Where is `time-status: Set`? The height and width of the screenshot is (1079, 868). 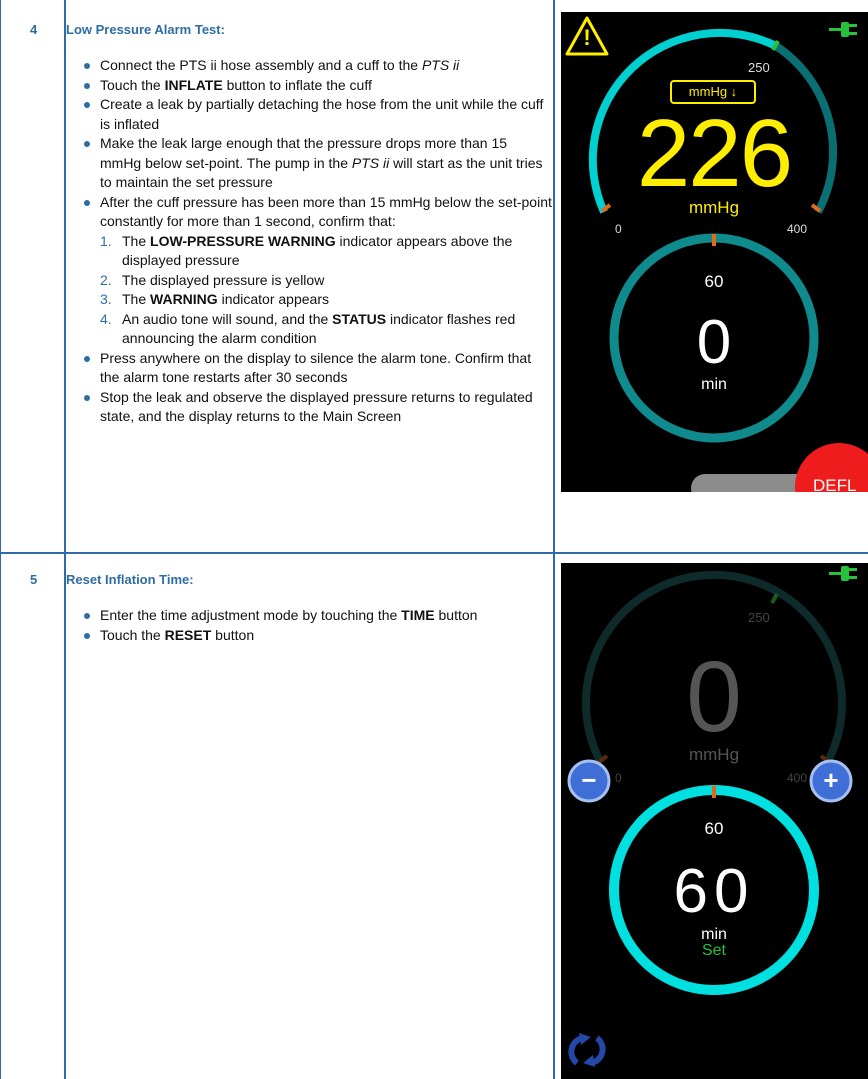
time-status: Set is located at coordinates (713, 950).